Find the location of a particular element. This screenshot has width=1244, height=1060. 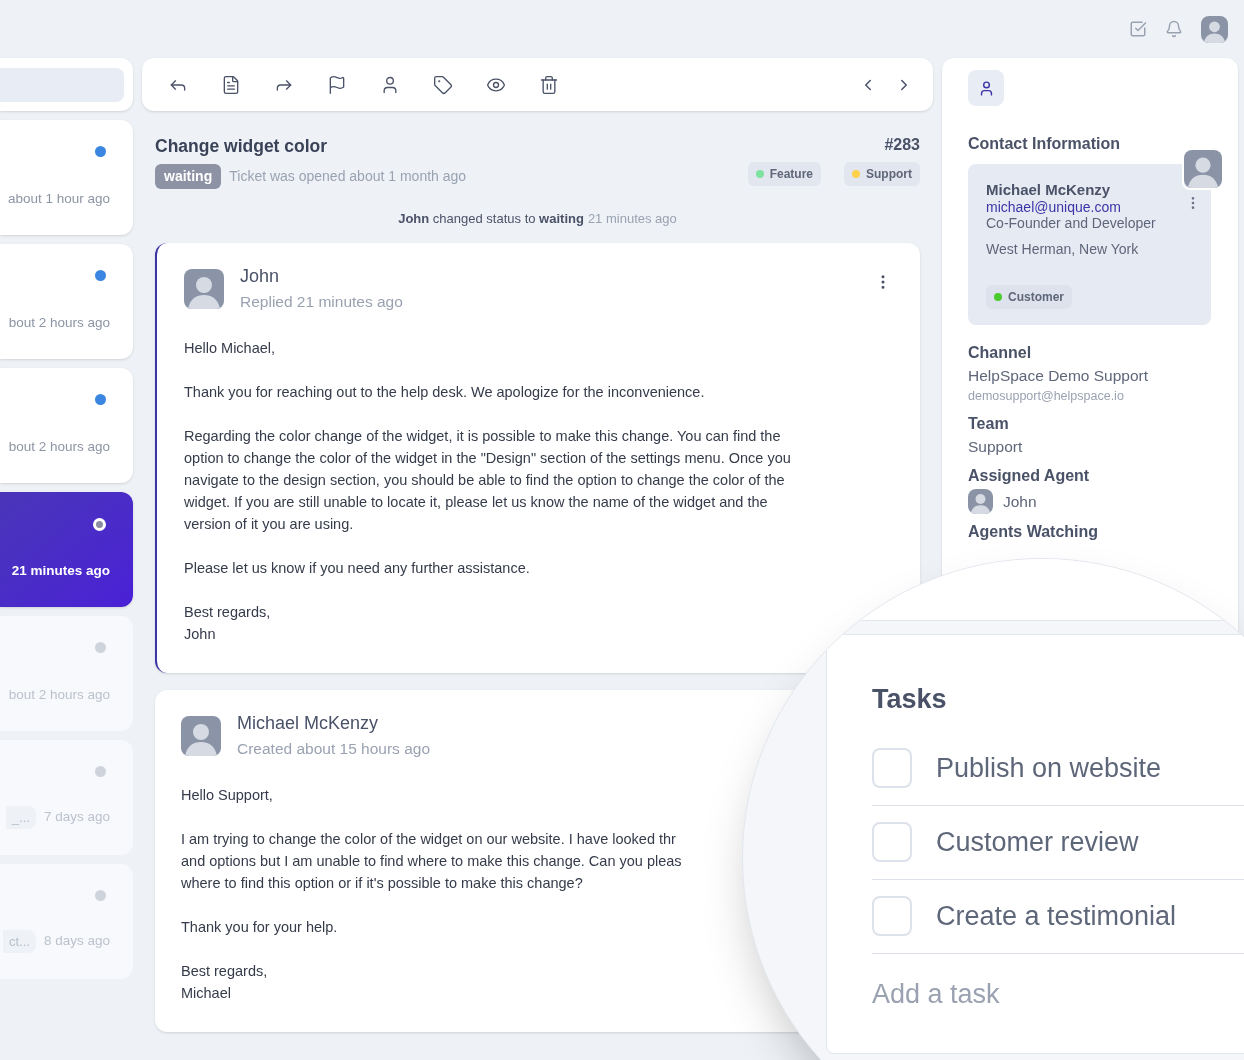

add-task-field: Add a task is located at coordinates (1022, 993).